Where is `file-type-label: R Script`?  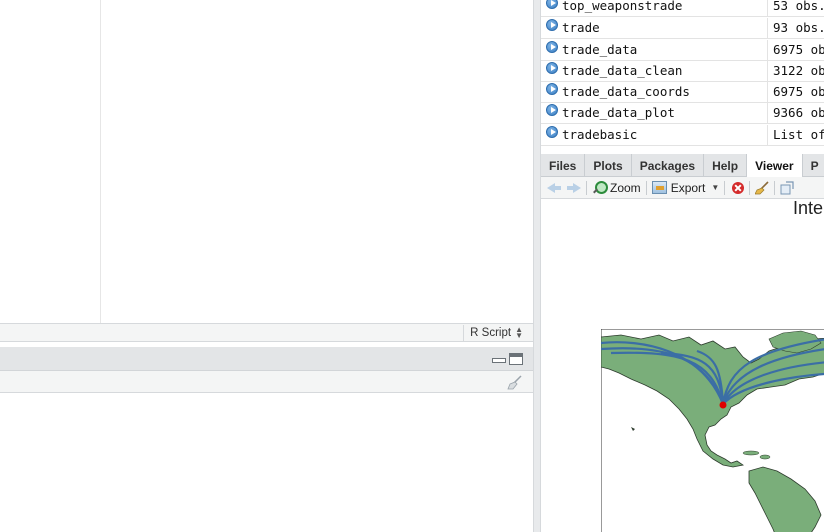 file-type-label: R Script is located at coordinates (491, 333).